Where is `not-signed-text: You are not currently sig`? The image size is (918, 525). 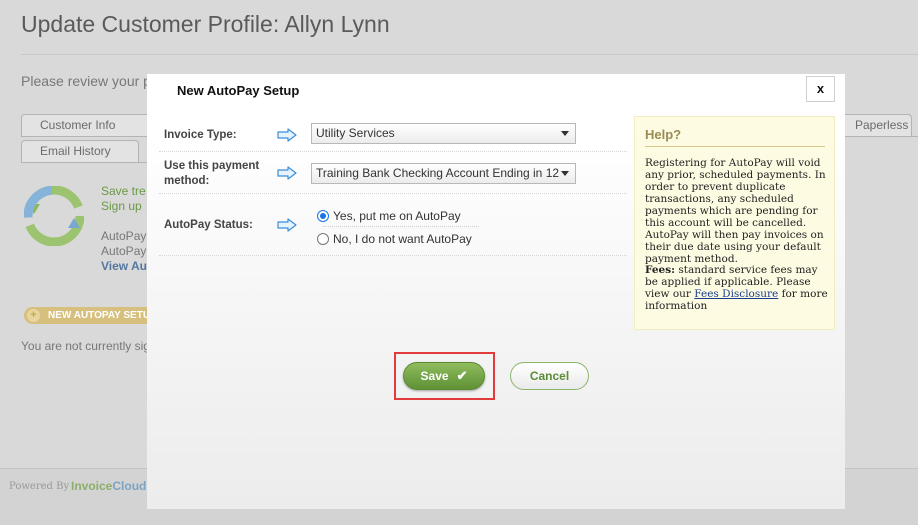 not-signed-text: You are not currently sig is located at coordinates (85, 346).